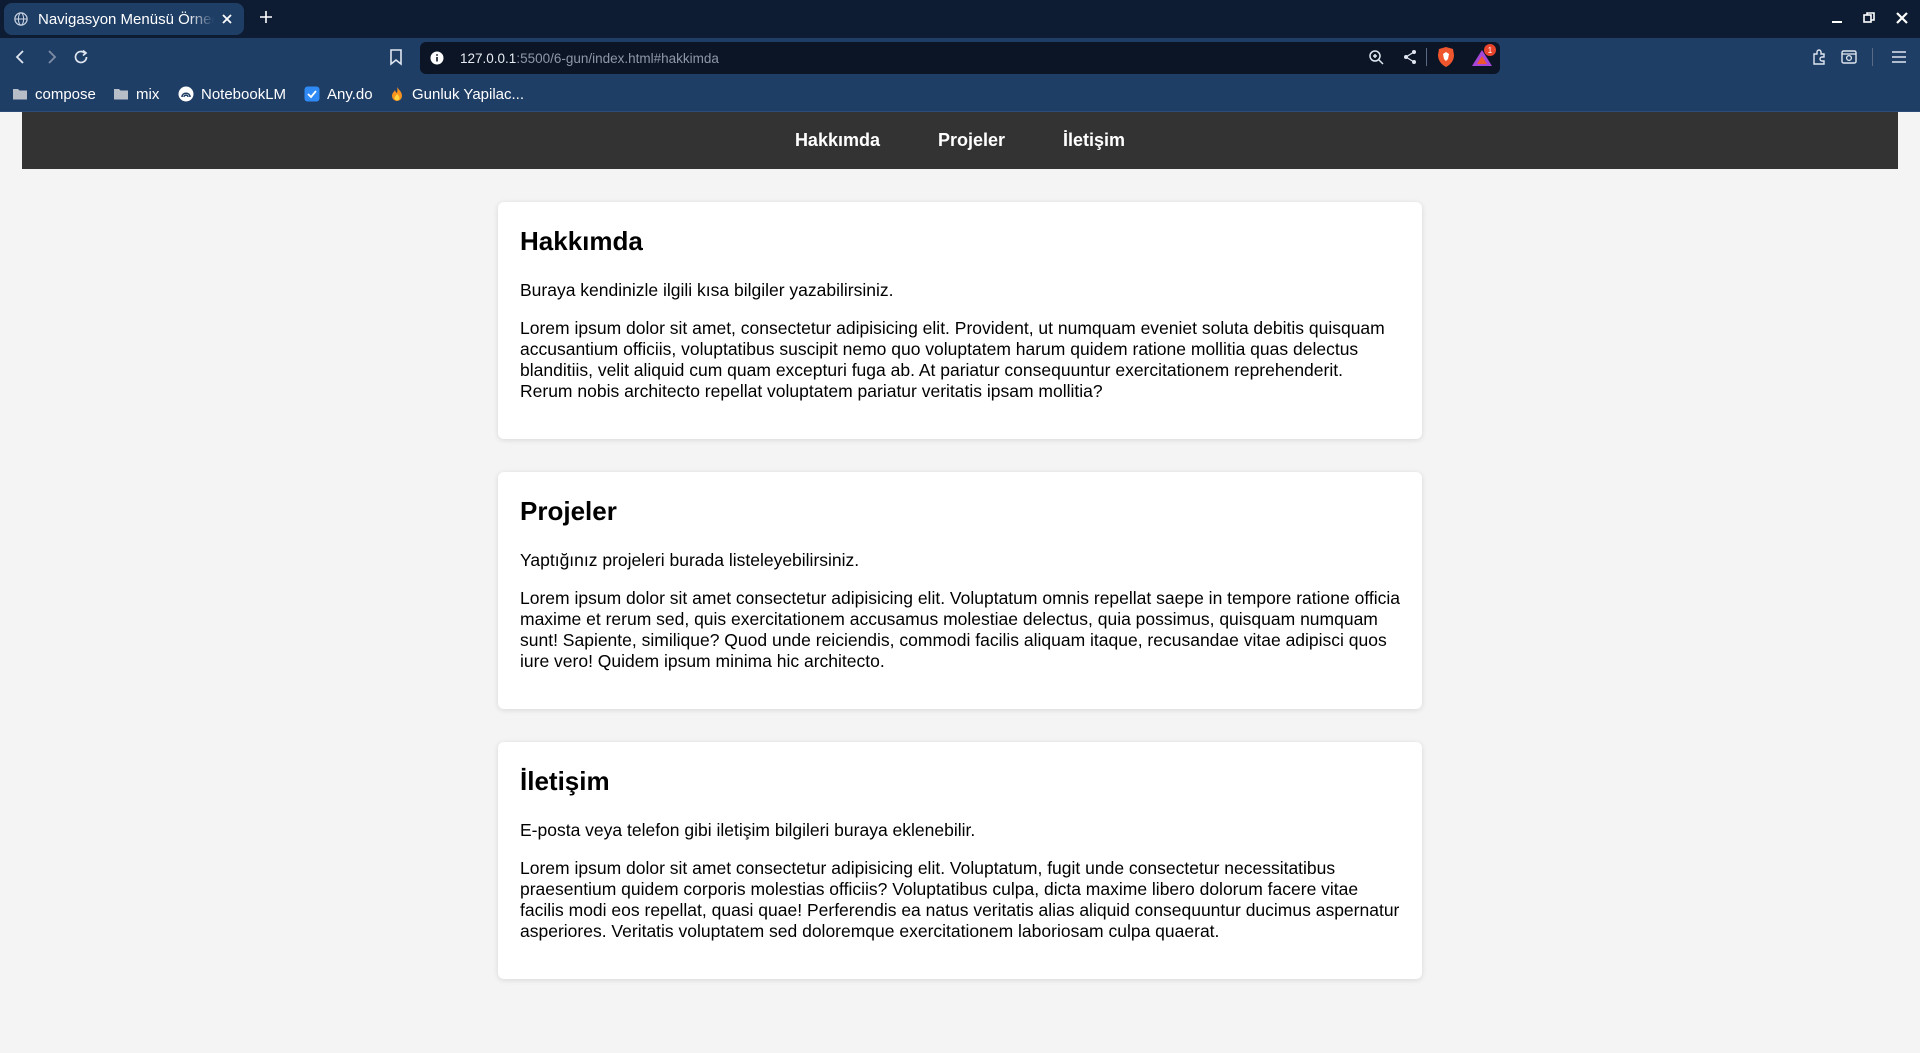  What do you see at coordinates (1869, 18) in the screenshot?
I see `restore-icon` at bounding box center [1869, 18].